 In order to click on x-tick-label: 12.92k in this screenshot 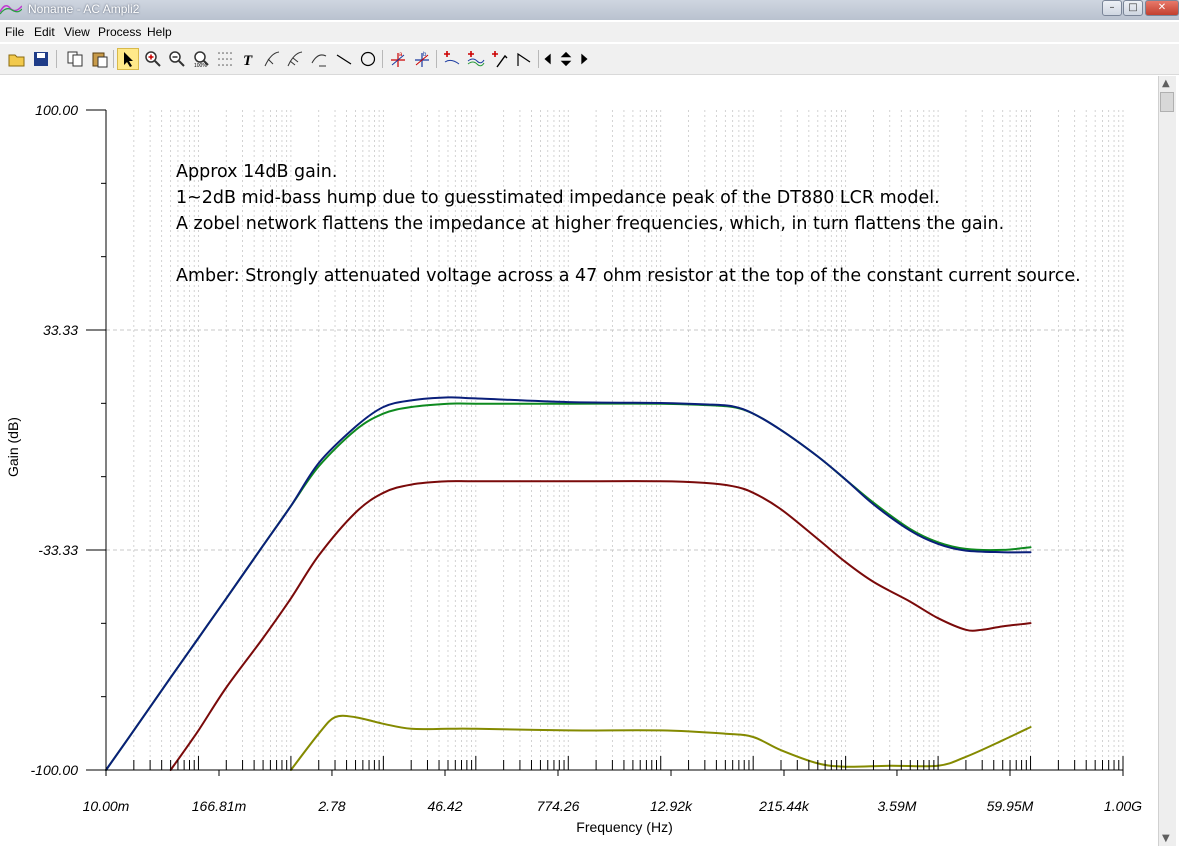, I will do `click(671, 806)`.